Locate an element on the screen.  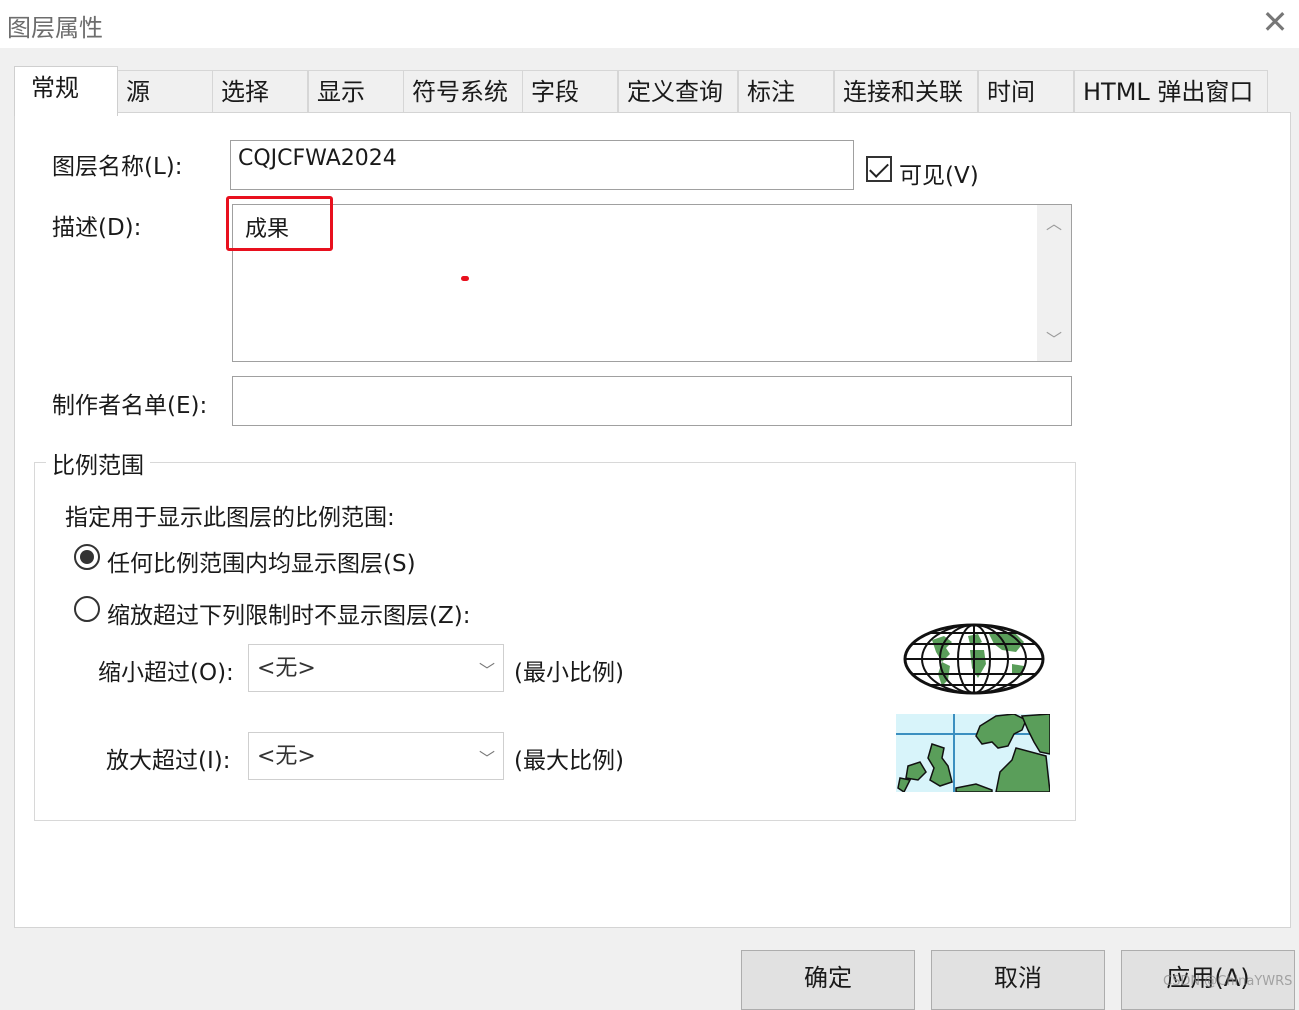
tab-labels: 标注 is located at coordinates (786, 92).